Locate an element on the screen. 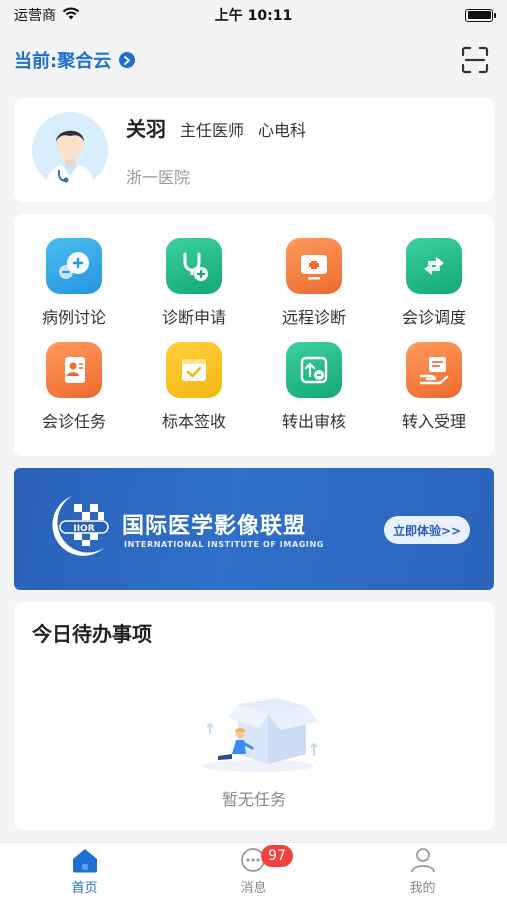 The width and height of the screenshot is (507, 900). grid-item-transfer-in-accept: 转入受理 is located at coordinates (434, 394).